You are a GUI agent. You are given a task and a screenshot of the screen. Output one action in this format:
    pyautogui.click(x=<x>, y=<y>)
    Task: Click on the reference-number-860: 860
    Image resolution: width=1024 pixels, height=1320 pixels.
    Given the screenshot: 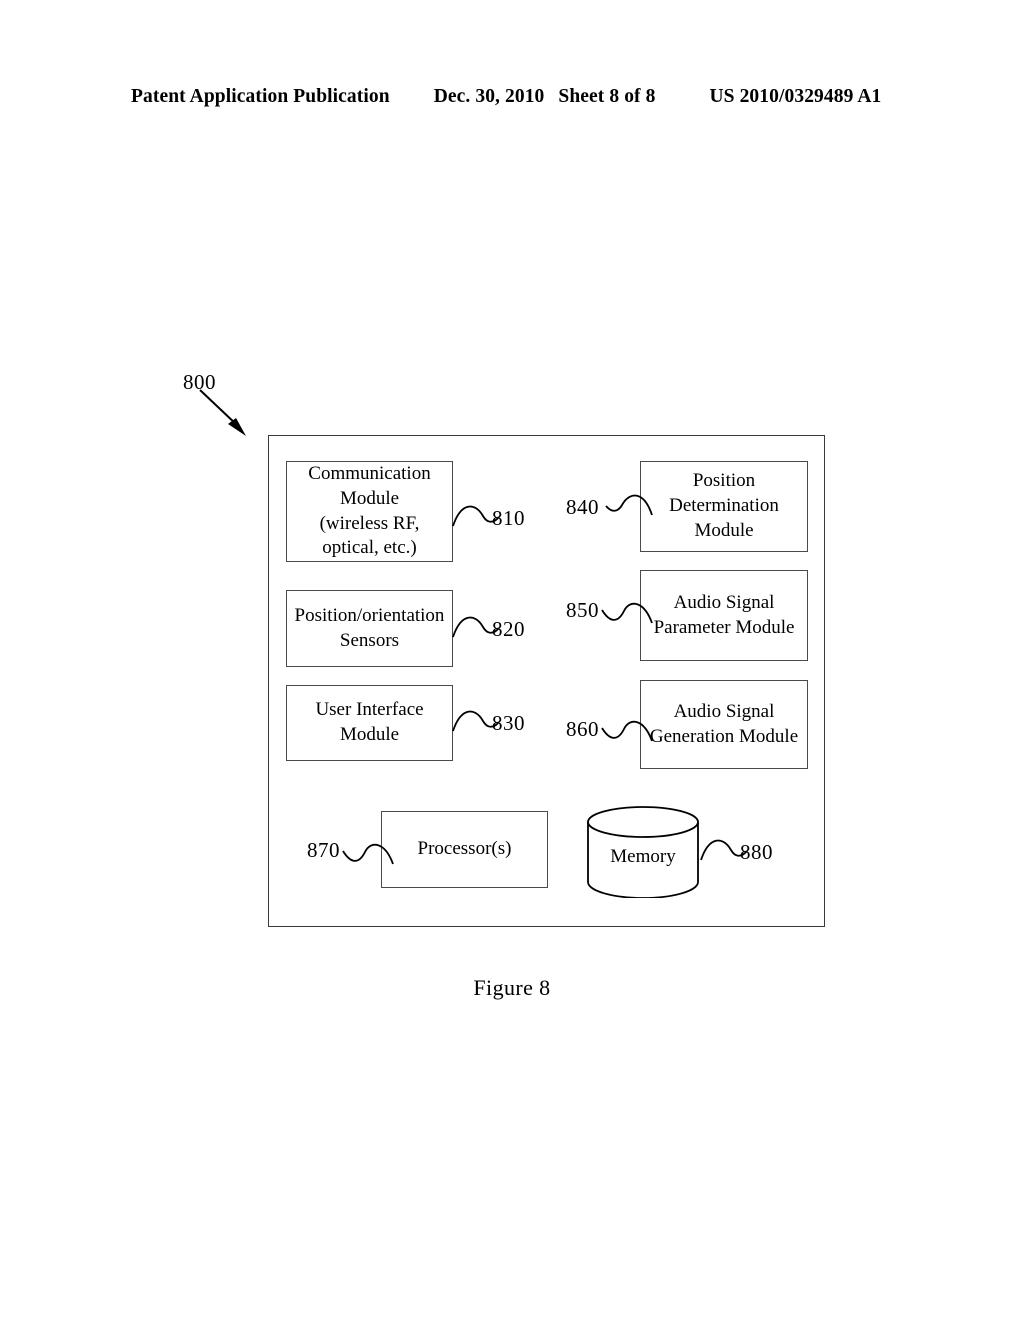 What is the action you would take?
    pyautogui.click(x=582, y=729)
    